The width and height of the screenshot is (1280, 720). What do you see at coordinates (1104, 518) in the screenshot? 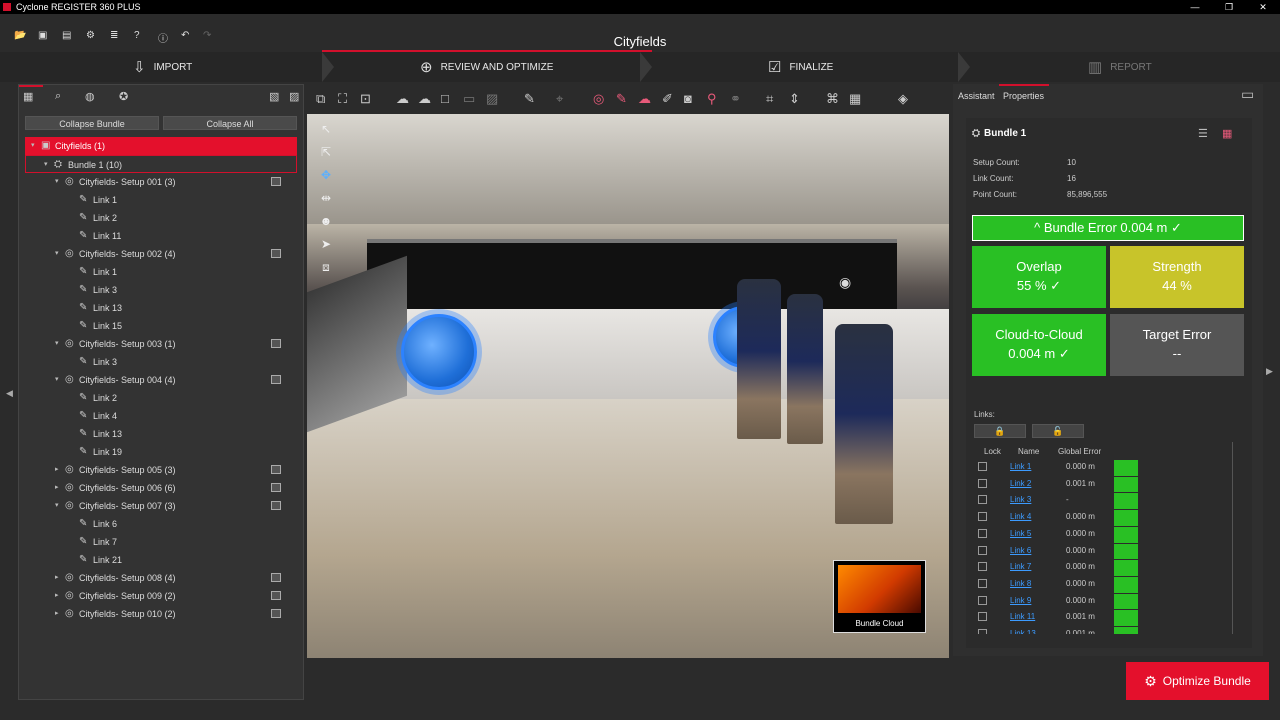
I see `links-table-row: Link 4 0.000 m` at bounding box center [1104, 518].